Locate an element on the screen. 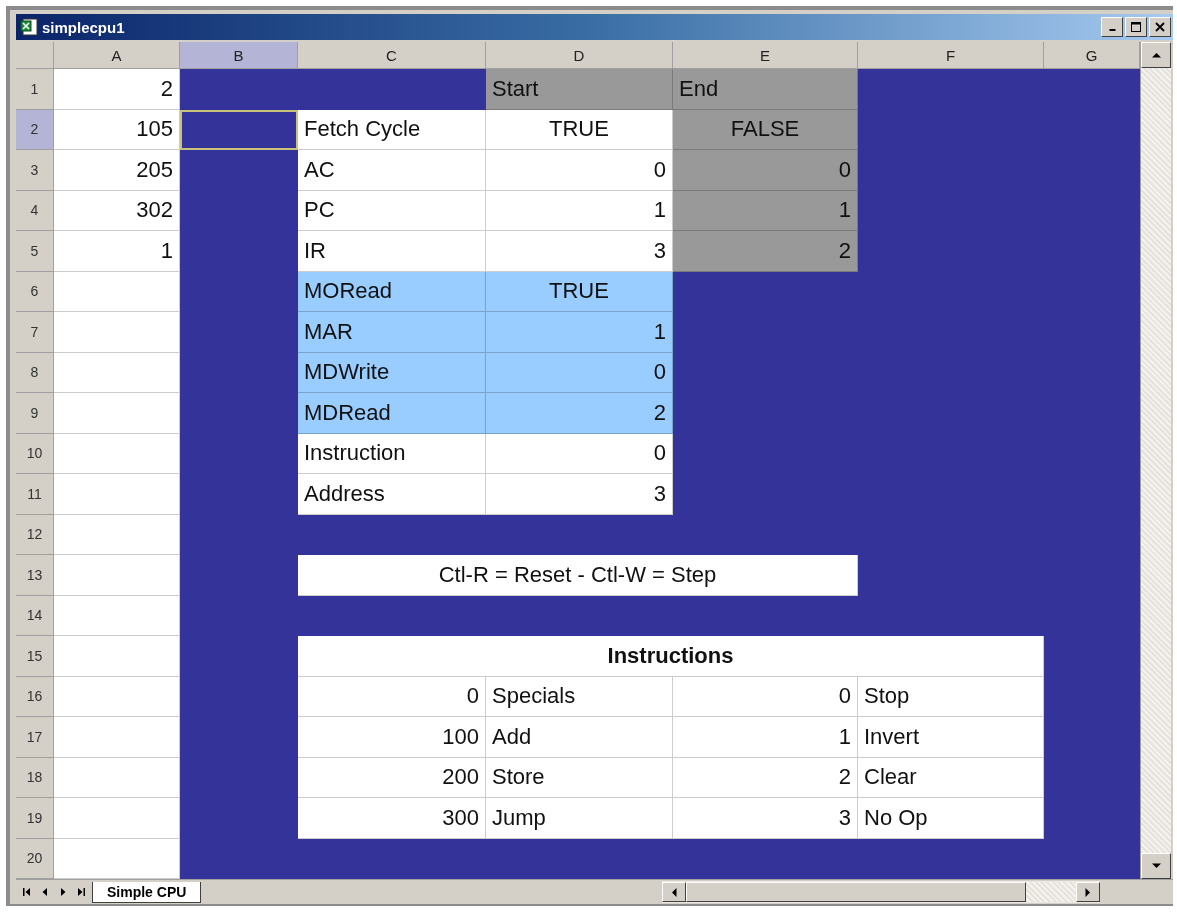  sheet-cell: MAR is located at coordinates (392, 332).